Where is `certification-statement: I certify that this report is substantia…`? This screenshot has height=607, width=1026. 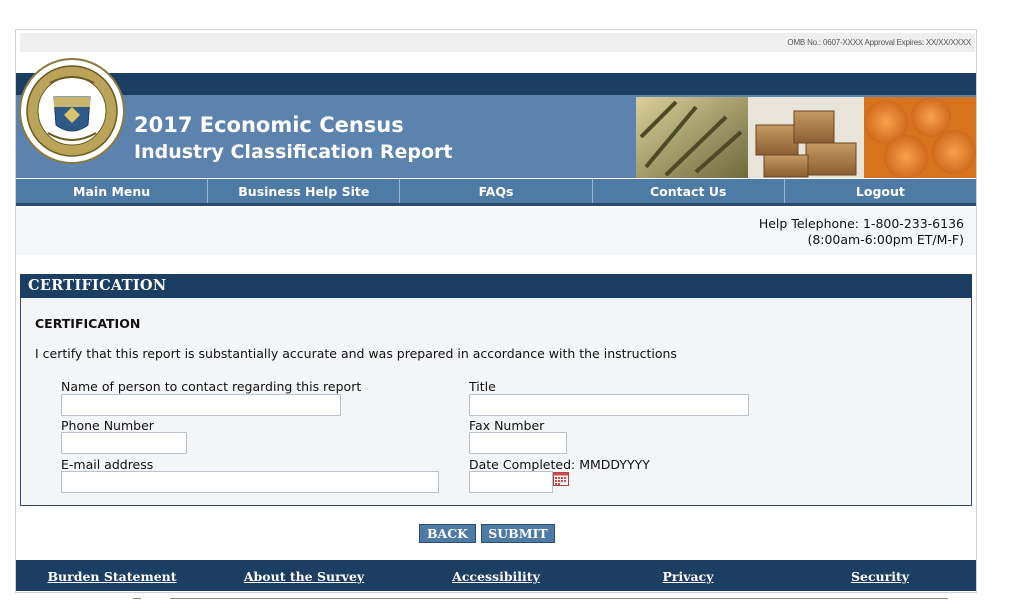 certification-statement: I certify that this report is substantia… is located at coordinates (356, 353).